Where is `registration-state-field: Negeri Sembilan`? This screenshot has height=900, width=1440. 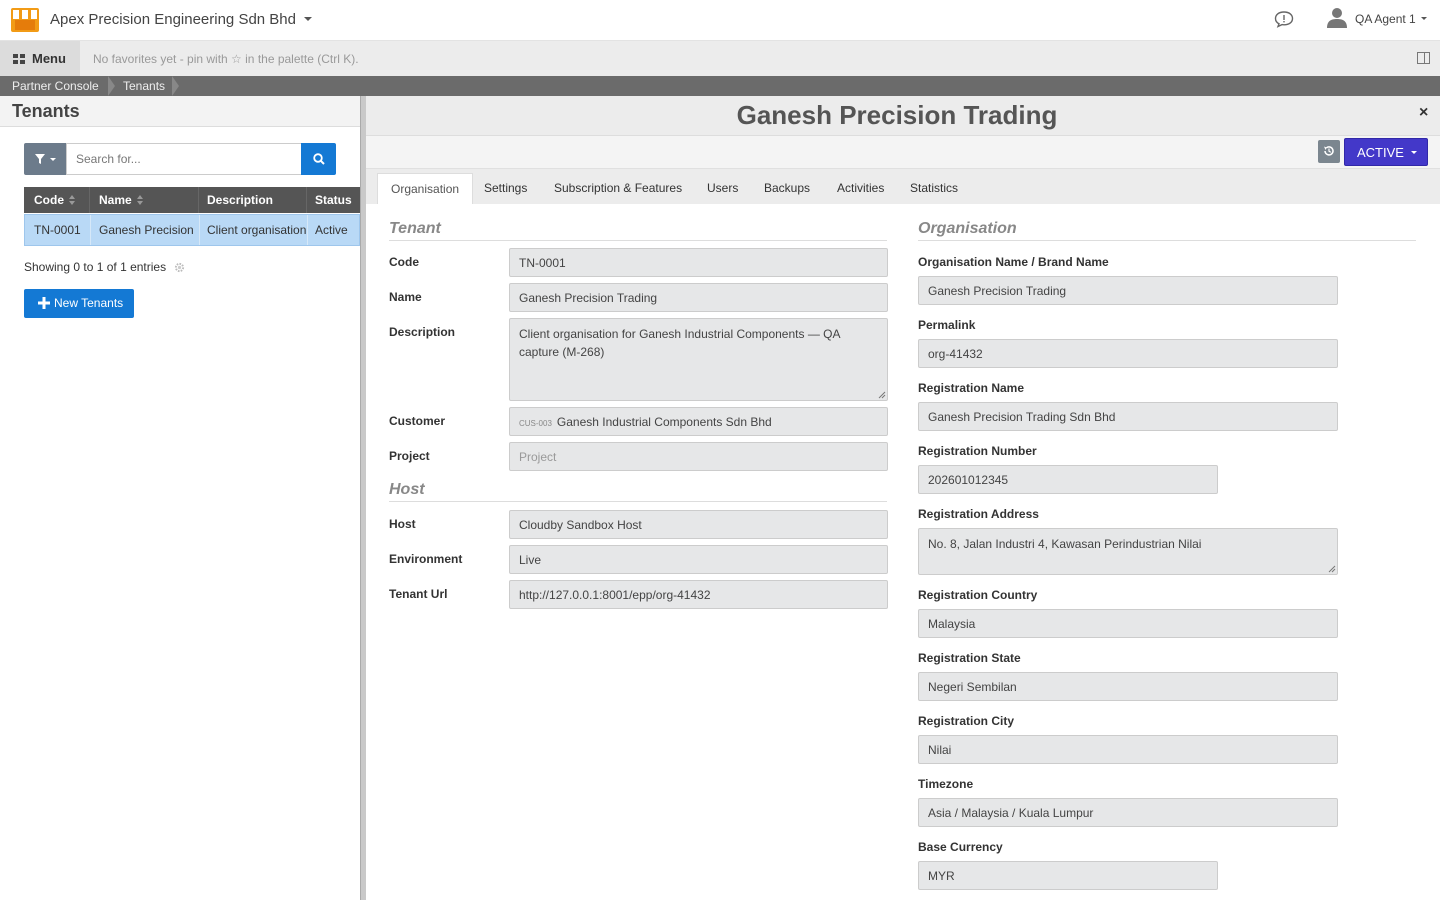 registration-state-field: Negeri Sembilan is located at coordinates (1128, 686).